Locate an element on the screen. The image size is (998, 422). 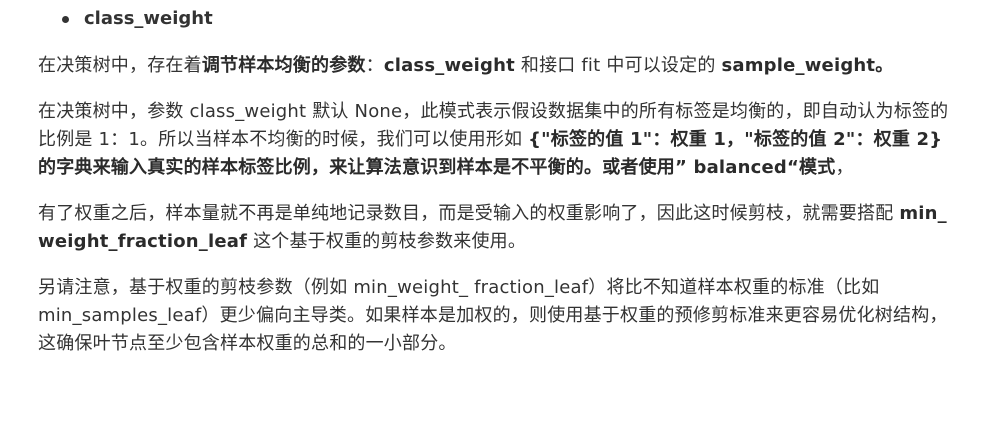
paragraph-intro-bold-3: sample_weight。 is located at coordinates (807, 65).